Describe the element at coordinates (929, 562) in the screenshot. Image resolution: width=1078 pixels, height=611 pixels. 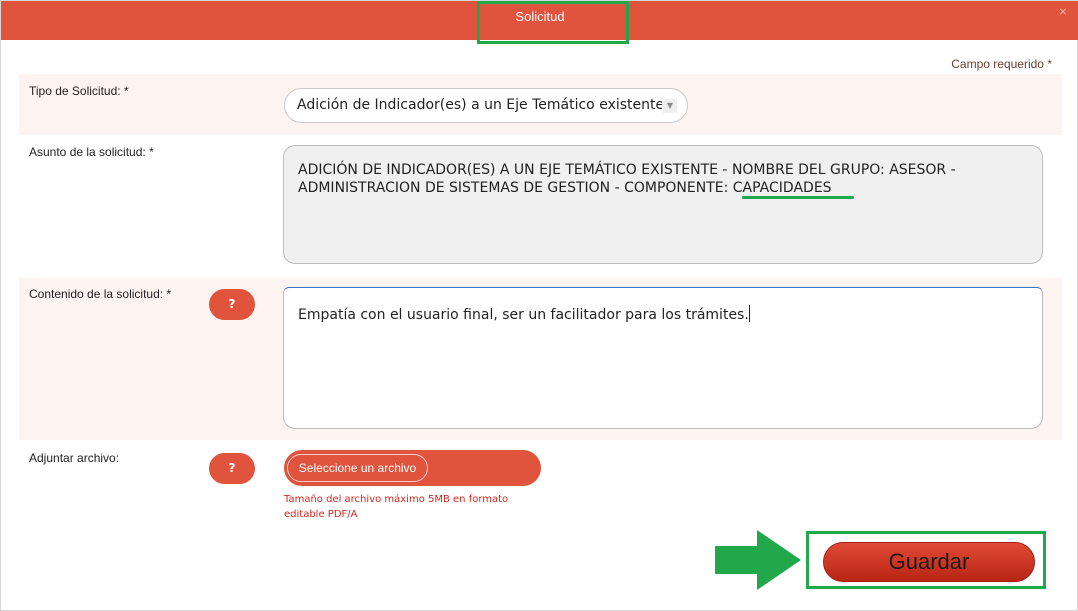
I see `save-button: Guardar` at that location.